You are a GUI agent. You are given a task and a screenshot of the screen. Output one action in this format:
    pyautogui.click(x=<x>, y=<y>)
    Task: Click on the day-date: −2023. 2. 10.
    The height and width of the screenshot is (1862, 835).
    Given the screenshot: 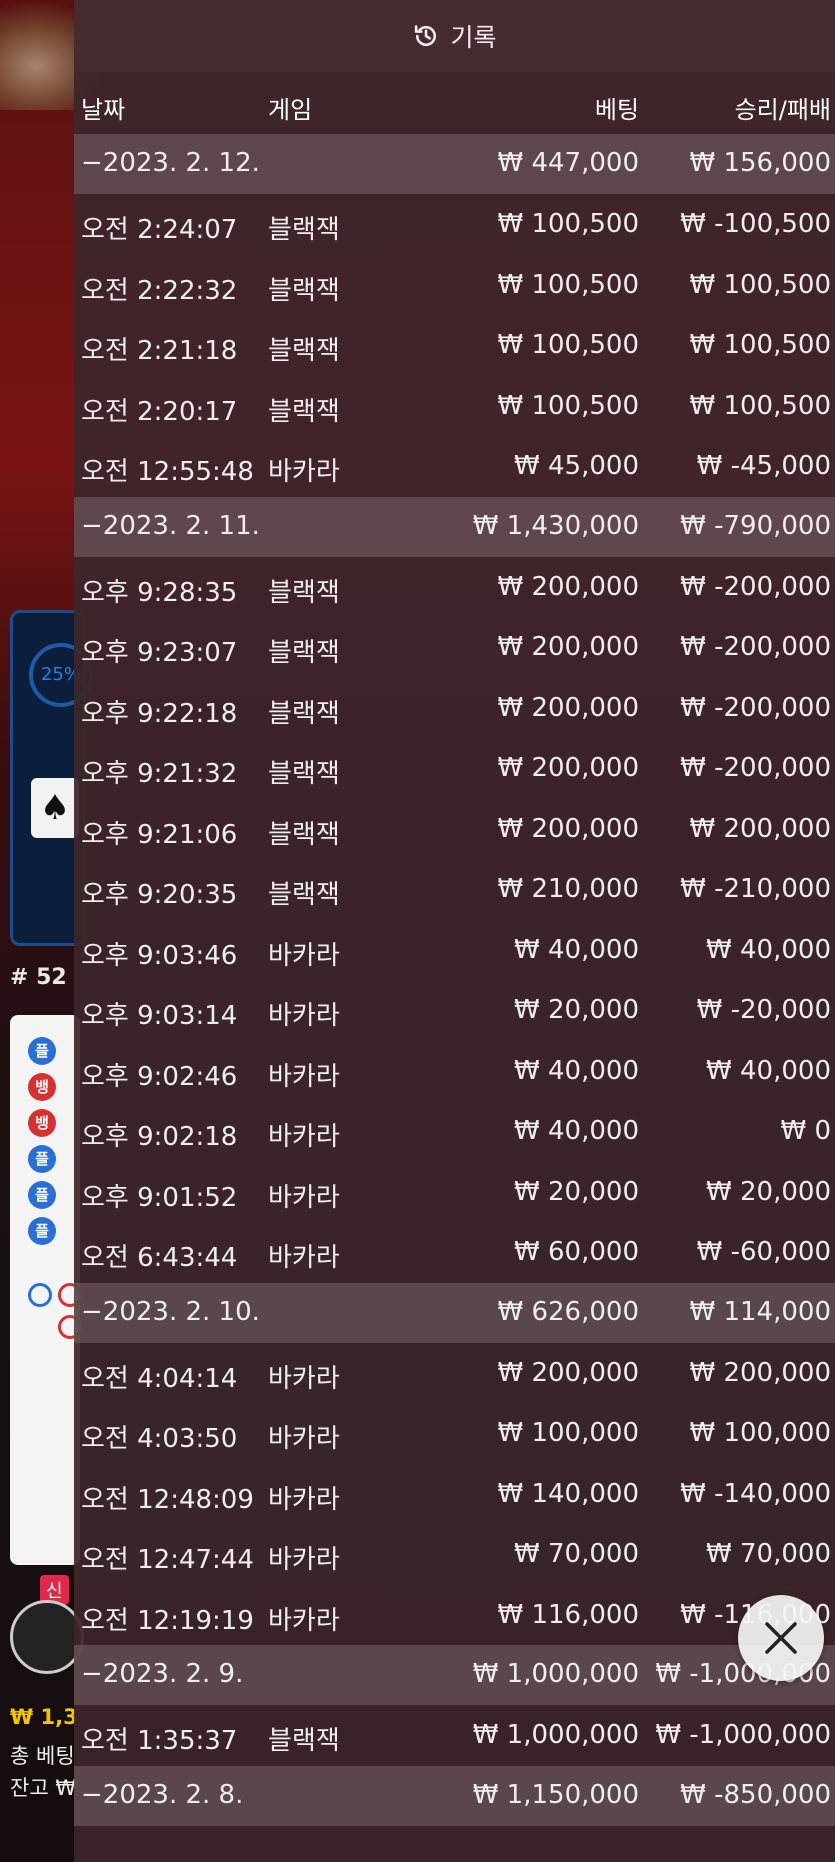 What is the action you would take?
    pyautogui.click(x=170, y=1311)
    